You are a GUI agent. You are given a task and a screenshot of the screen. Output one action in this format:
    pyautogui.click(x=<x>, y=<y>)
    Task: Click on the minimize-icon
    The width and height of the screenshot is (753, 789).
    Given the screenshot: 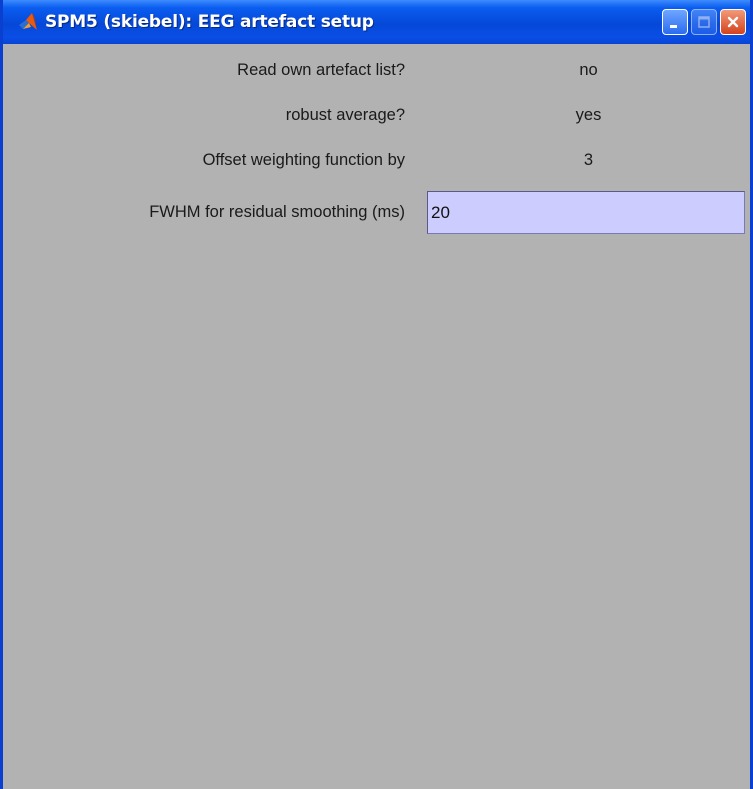 What is the action you would take?
    pyautogui.click(x=673, y=26)
    